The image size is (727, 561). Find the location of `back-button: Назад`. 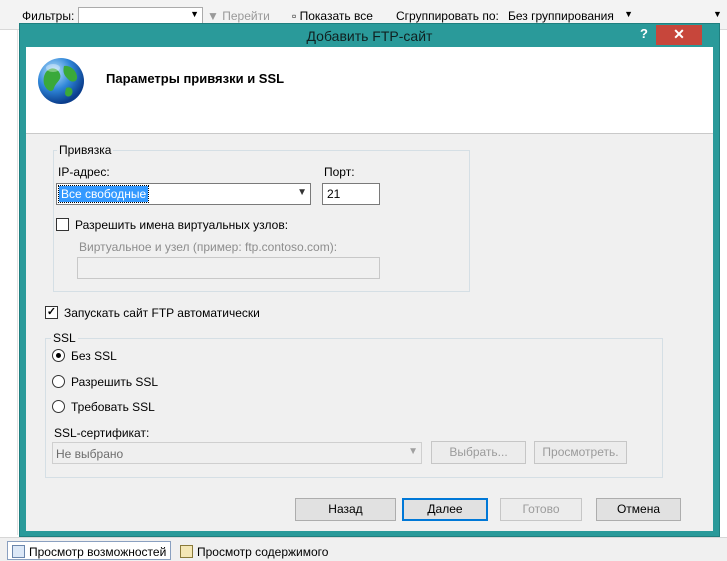

back-button: Назад is located at coordinates (345, 509).